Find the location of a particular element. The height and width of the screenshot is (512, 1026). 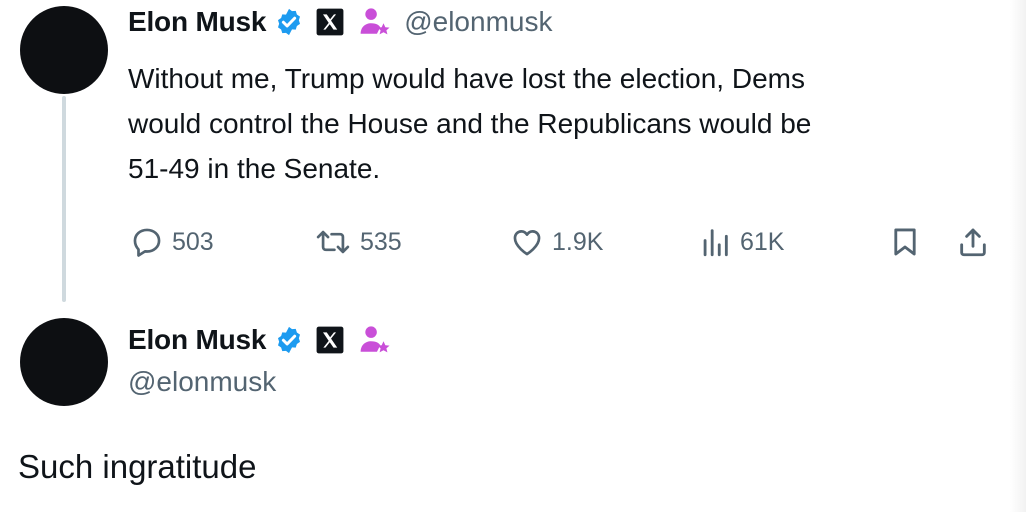

tweet-header: Elon Musk @elonmusk is located at coordinates (340, 22).